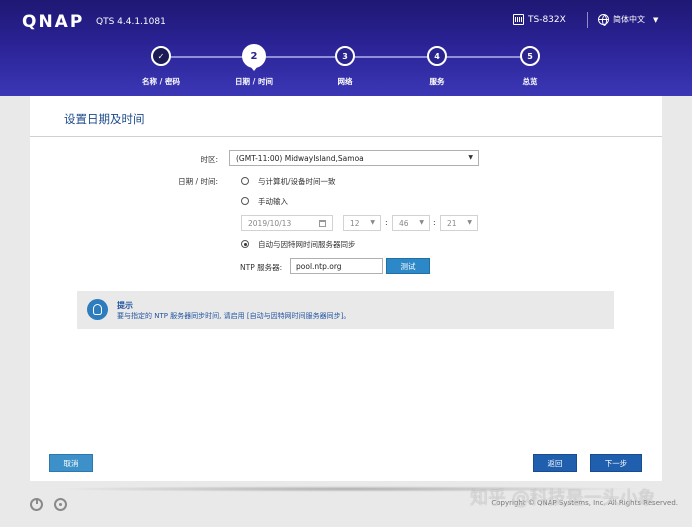  Describe the element at coordinates (411, 223) in the screenshot. I see `minute-select: 46 ▼` at that location.